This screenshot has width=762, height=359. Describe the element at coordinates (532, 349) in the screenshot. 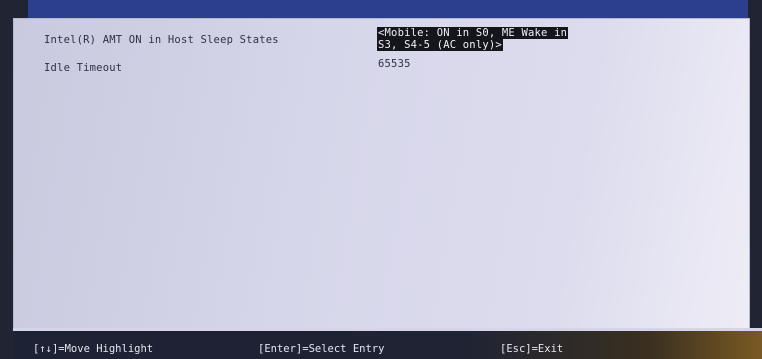

I see `hint-exit: [Esc]=Exit` at that location.